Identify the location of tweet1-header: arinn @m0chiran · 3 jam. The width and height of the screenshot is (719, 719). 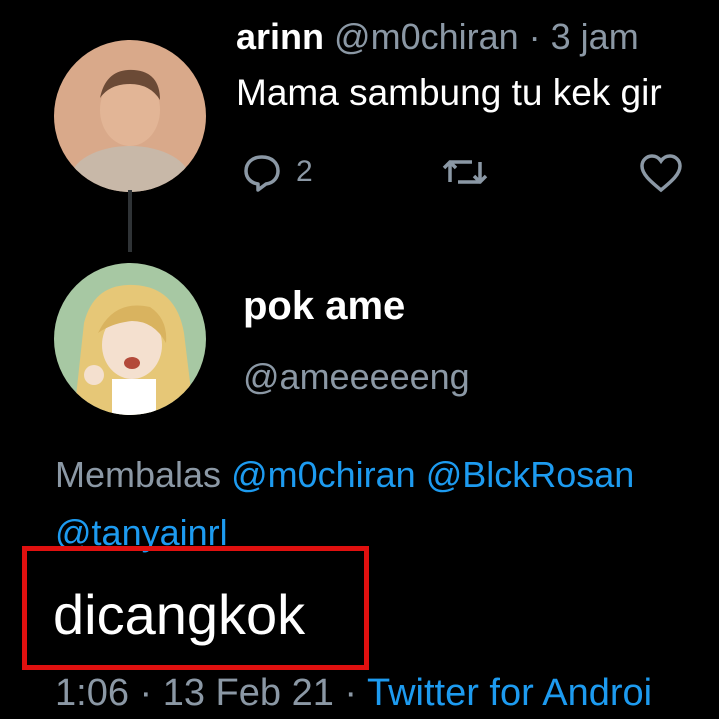
(437, 37).